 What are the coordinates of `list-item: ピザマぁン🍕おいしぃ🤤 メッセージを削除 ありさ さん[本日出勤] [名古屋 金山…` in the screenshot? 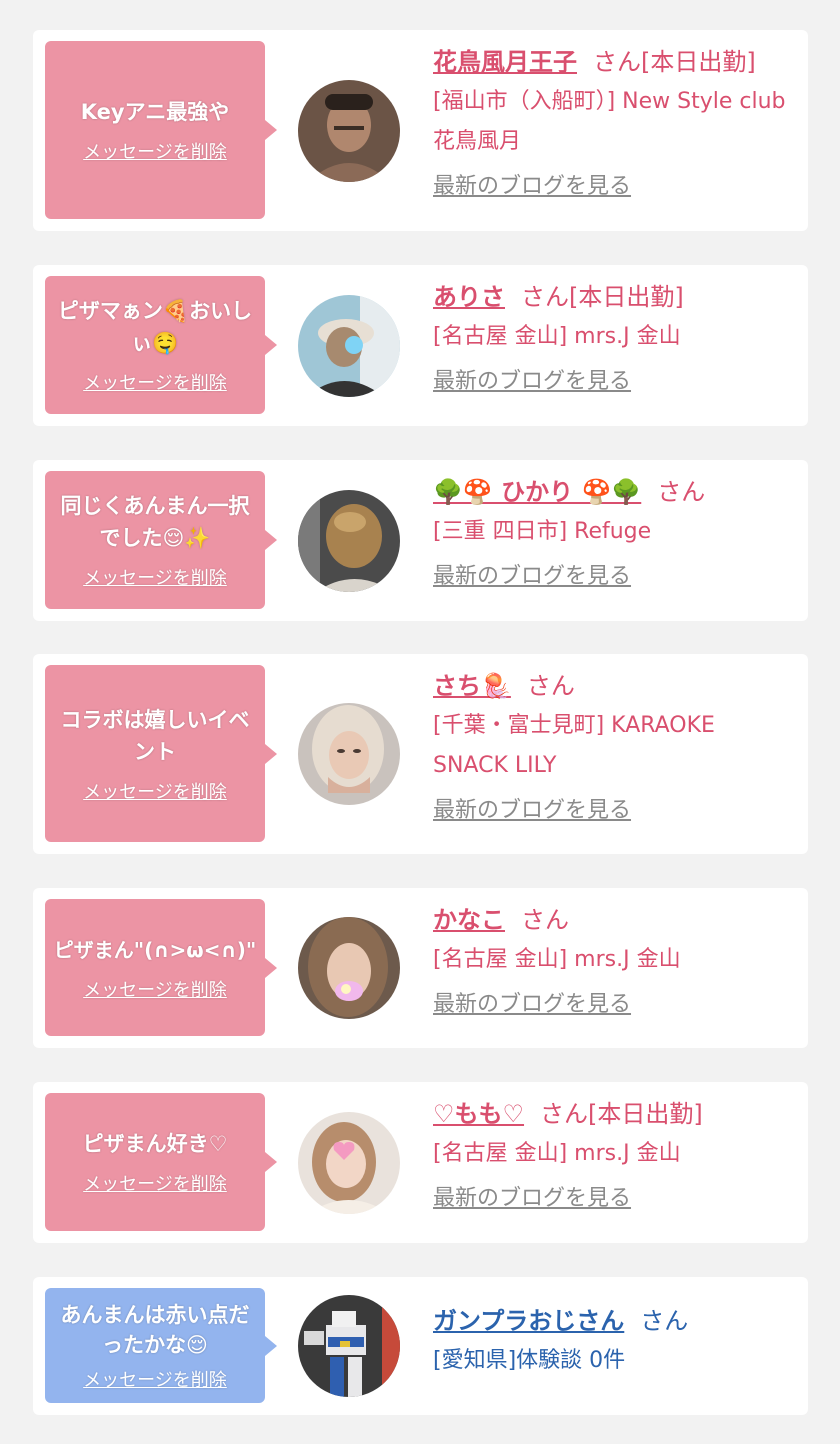 It's located at (420, 345).